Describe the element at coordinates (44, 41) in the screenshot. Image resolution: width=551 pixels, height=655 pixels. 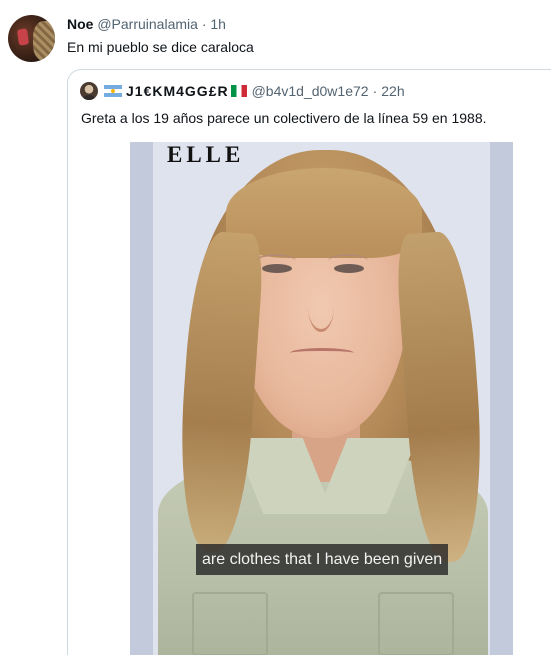
I see `avatar-pattern` at that location.